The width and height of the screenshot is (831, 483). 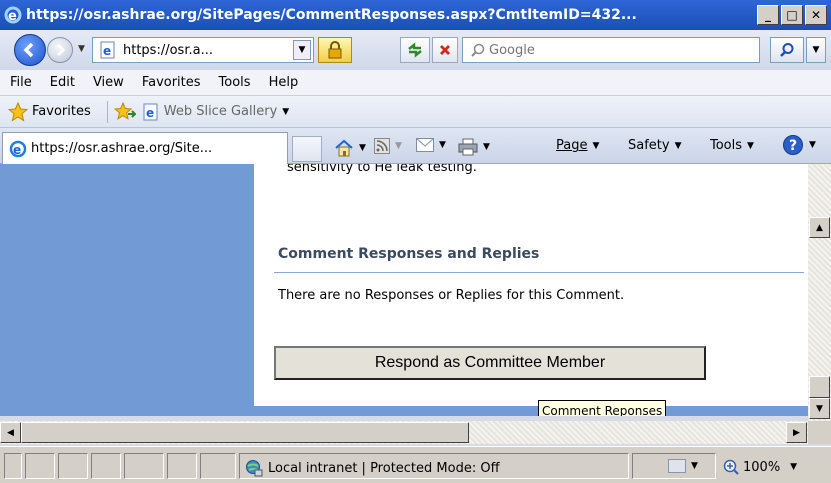 What do you see at coordinates (819, 292) in the screenshot?
I see `vertical-scrollbar: ▲ ▼` at bounding box center [819, 292].